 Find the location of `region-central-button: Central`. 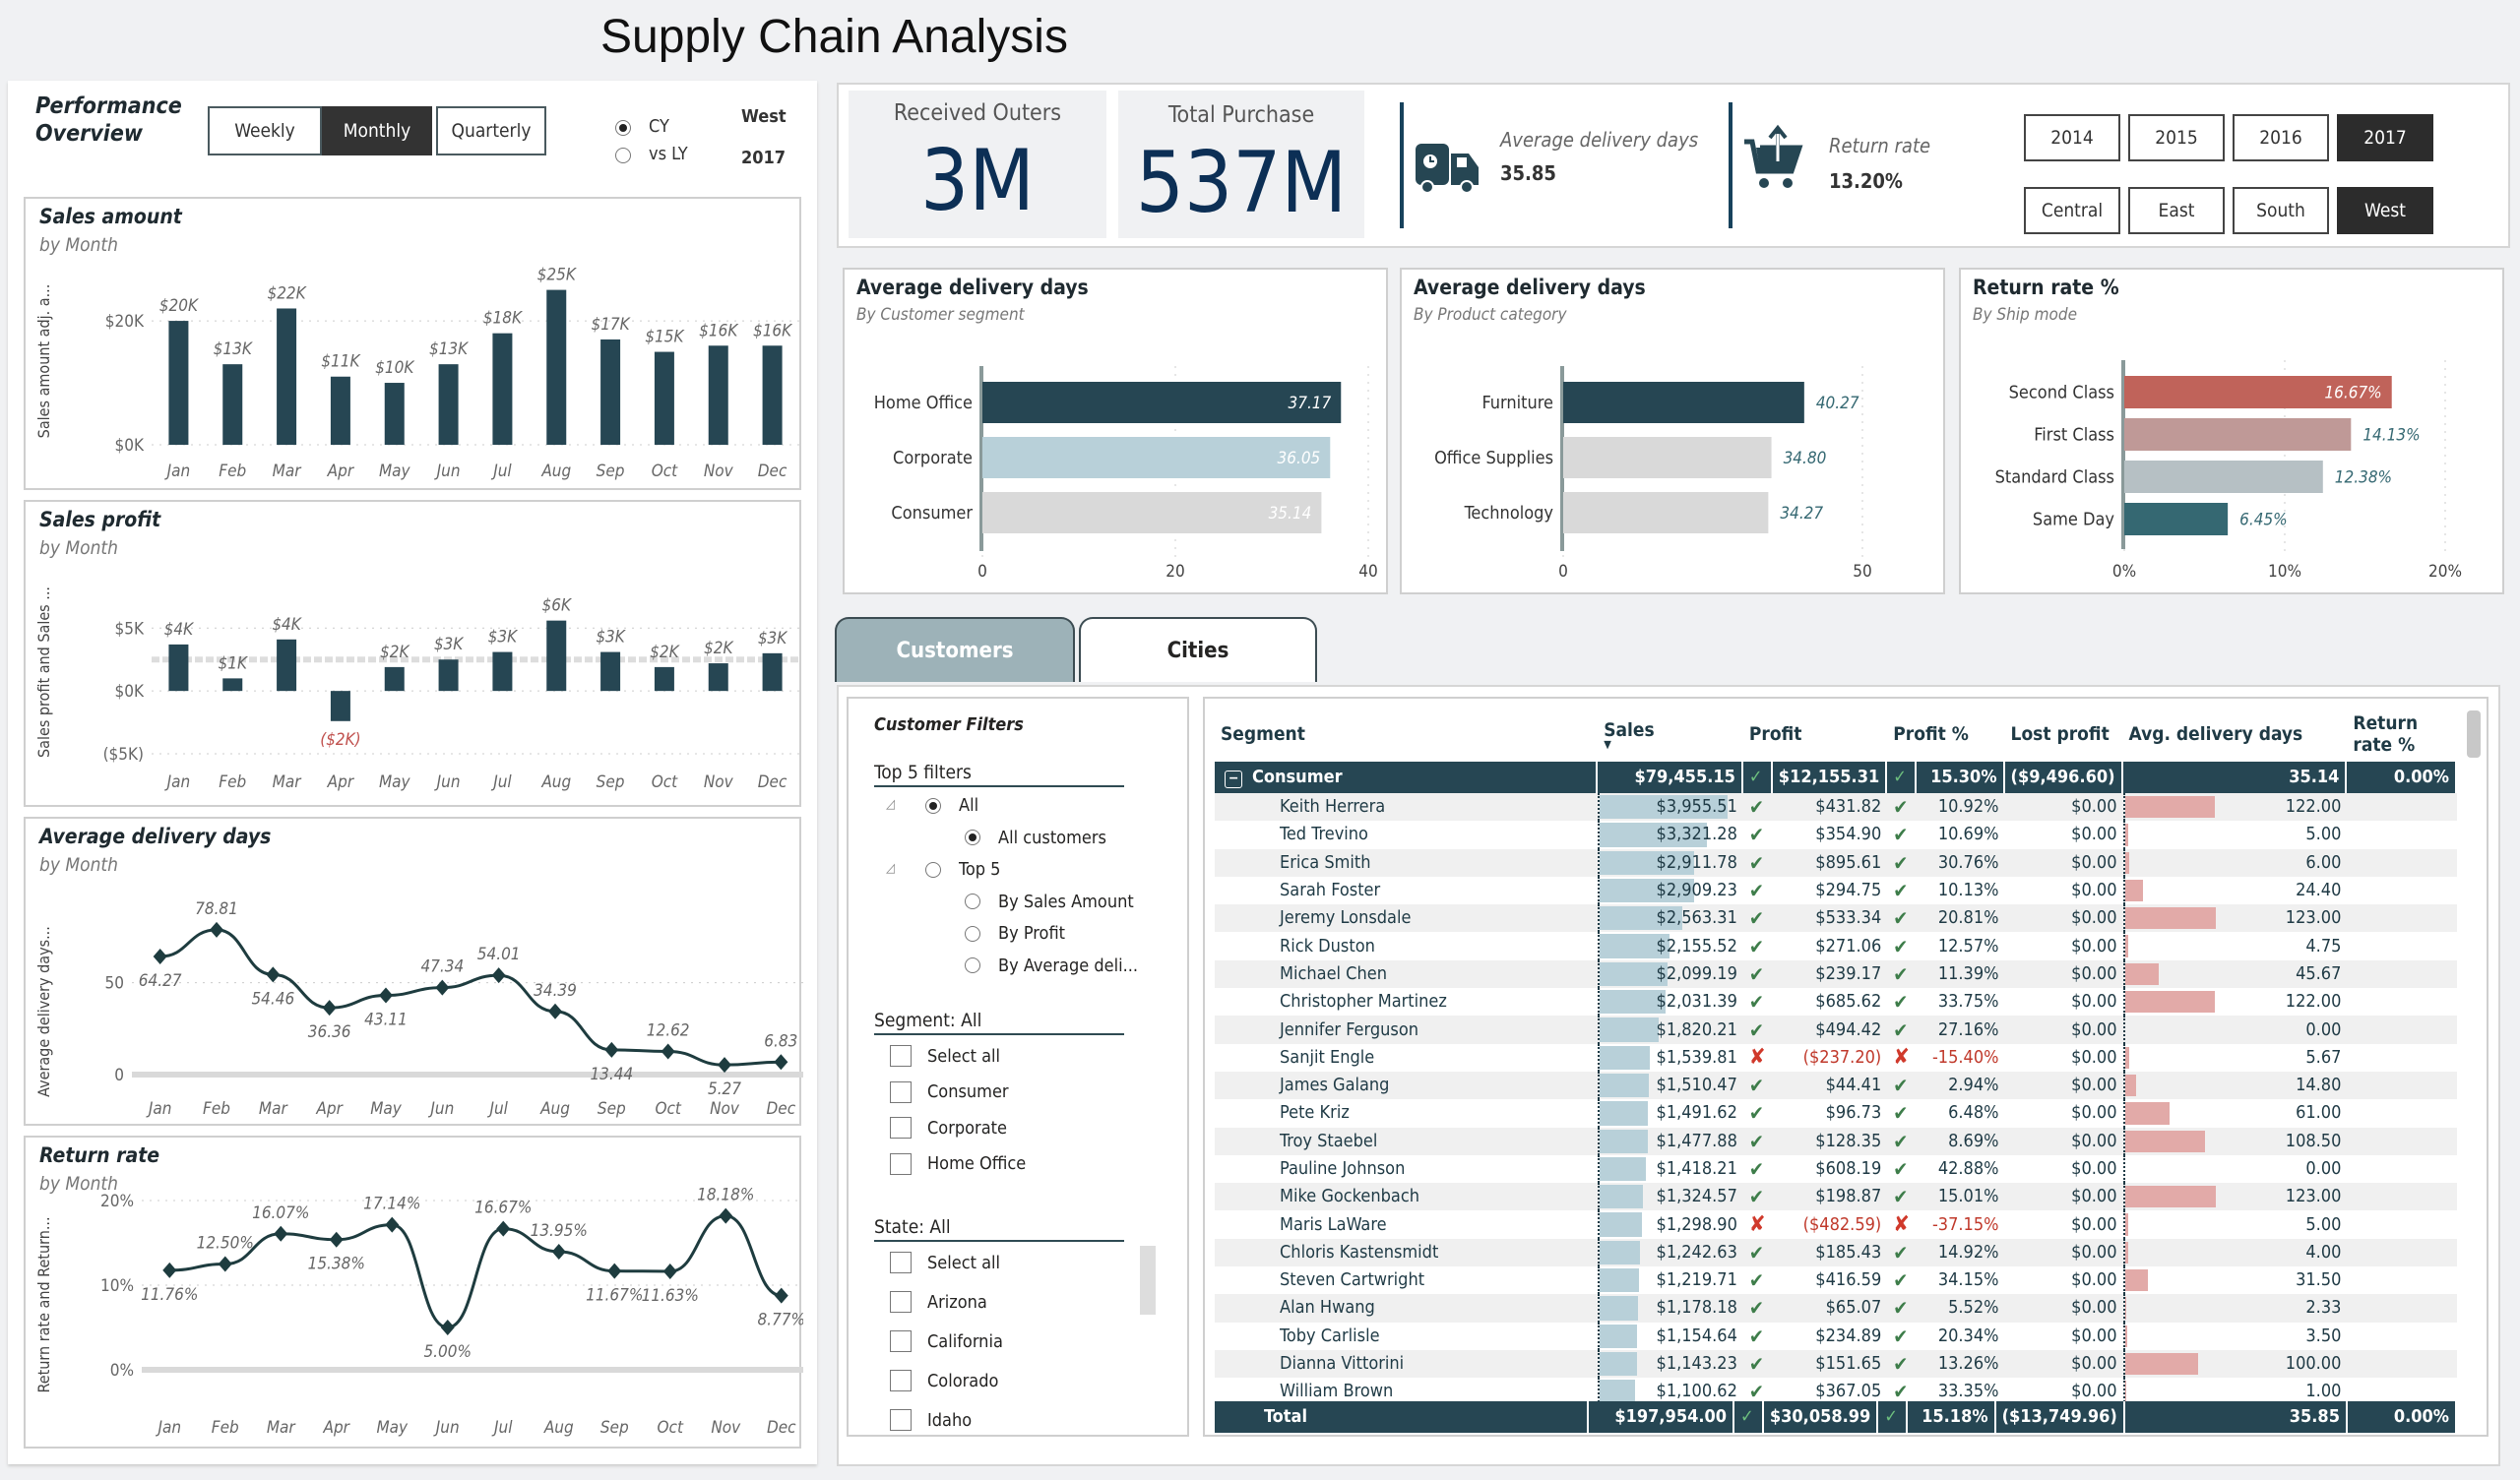

region-central-button: Central is located at coordinates (2072, 210).